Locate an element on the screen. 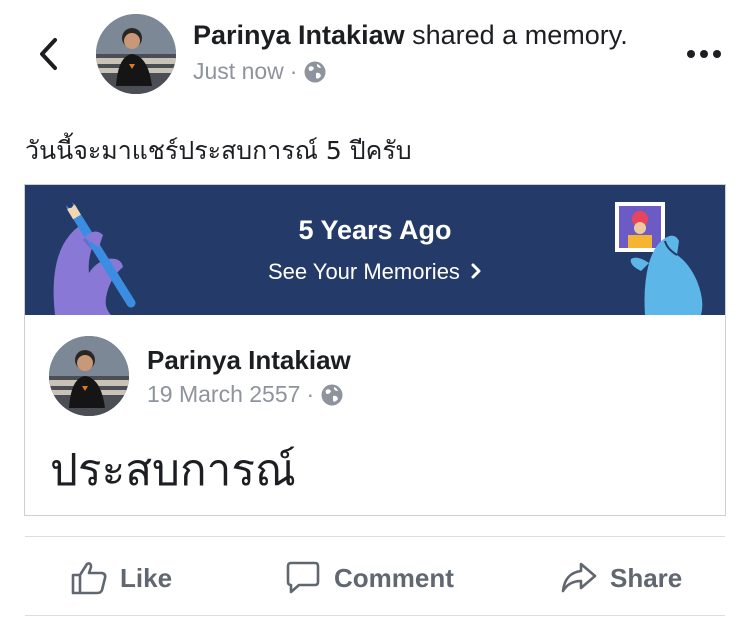  like-button: Like is located at coordinates (121, 578).